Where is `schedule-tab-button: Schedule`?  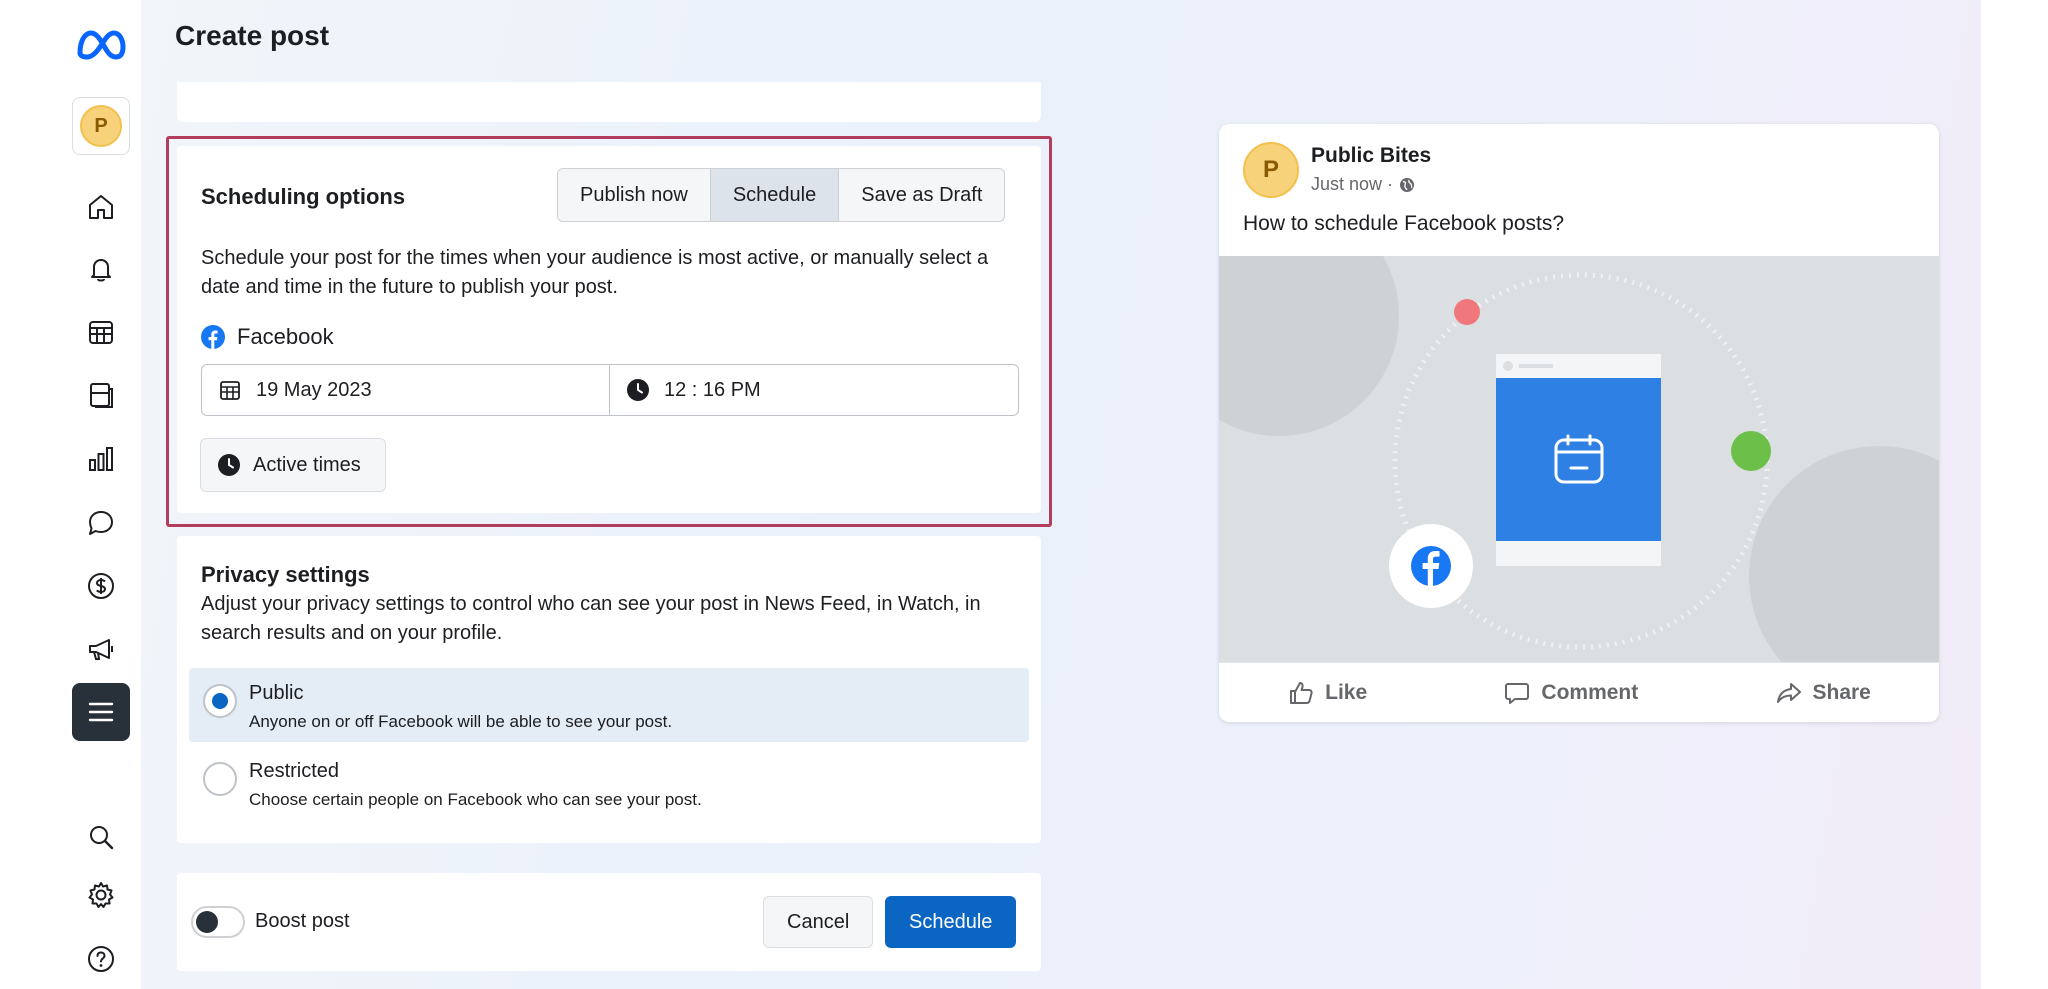 schedule-tab-button: Schedule is located at coordinates (775, 195).